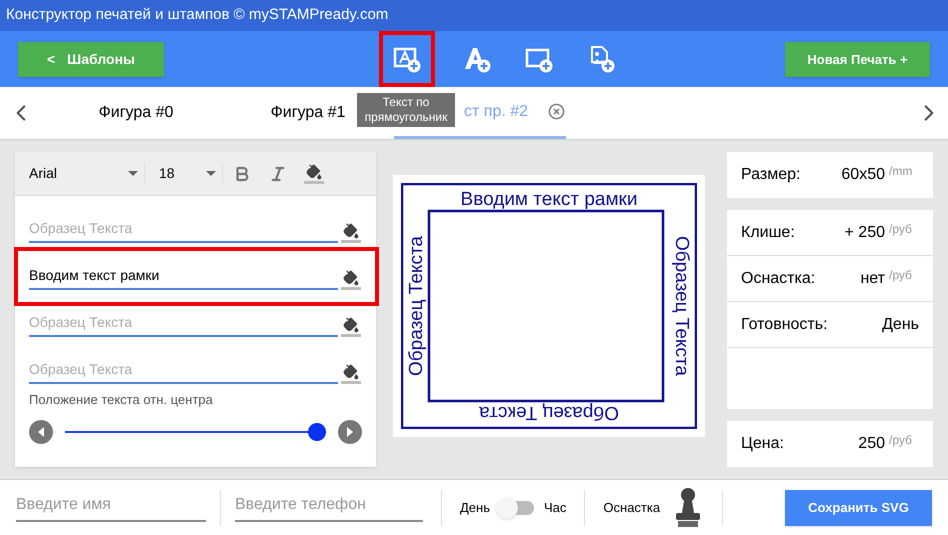  Describe the element at coordinates (863, 175) in the screenshot. I see `info-value: 60x50` at that location.